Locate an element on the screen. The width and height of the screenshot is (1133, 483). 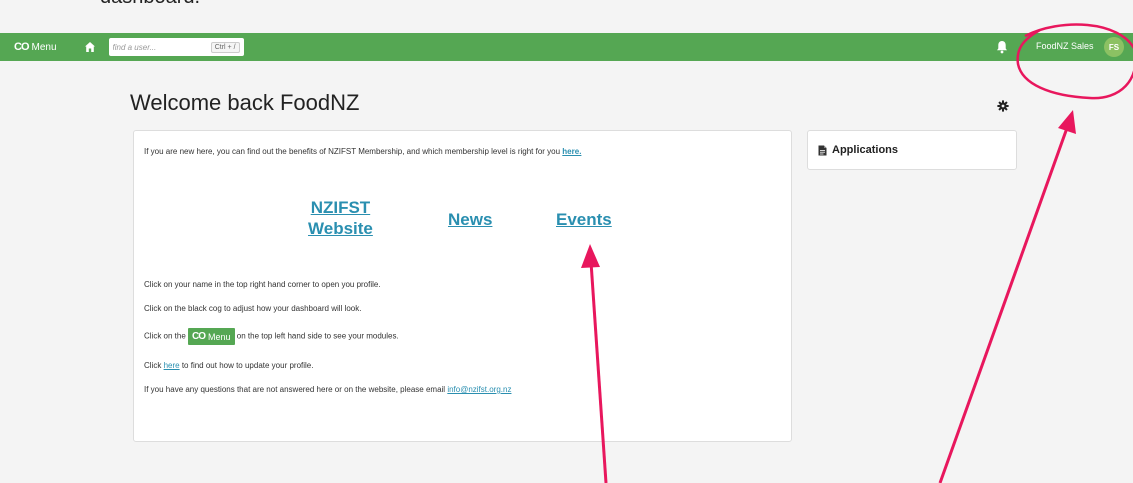
website-link-line1: NZIFST is located at coordinates (340, 207).